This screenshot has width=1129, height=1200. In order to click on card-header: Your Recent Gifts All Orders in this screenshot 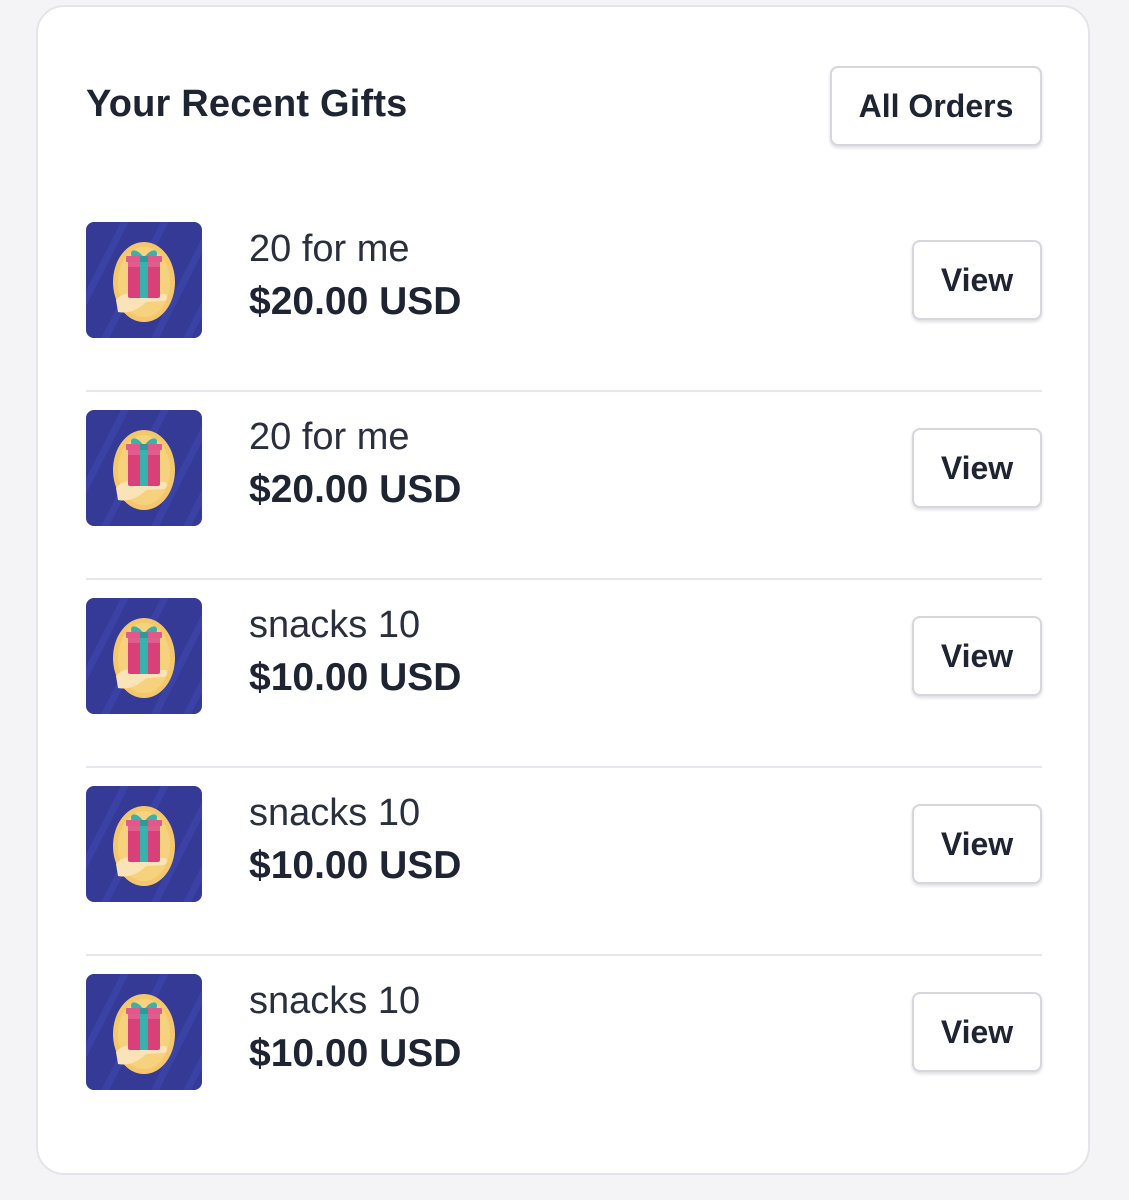, I will do `click(564, 106)`.